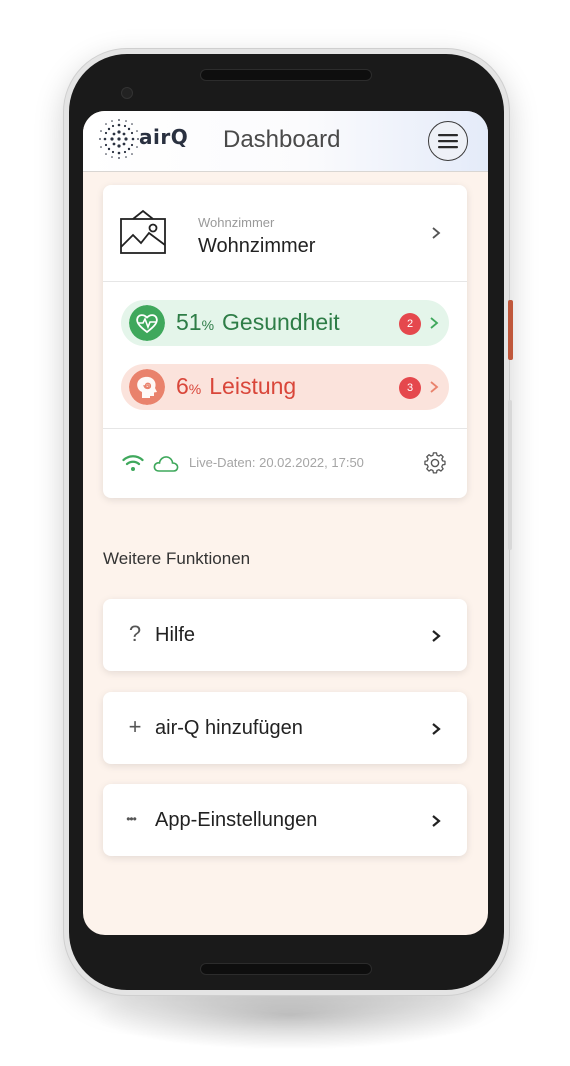 The image size is (570, 1066). I want to click on health-value: 51% Gesundheit, so click(258, 322).